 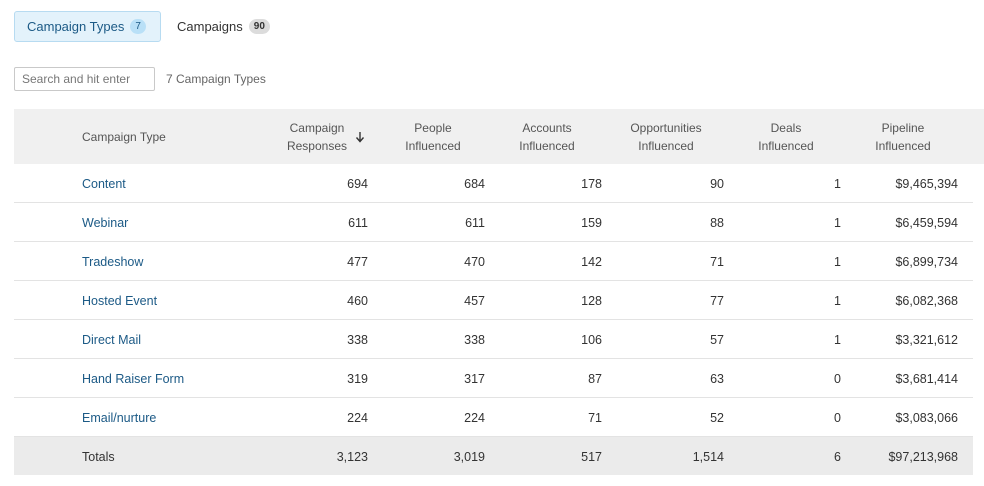 I want to click on totals-pipeline: $97,213,968, so click(x=923, y=456).